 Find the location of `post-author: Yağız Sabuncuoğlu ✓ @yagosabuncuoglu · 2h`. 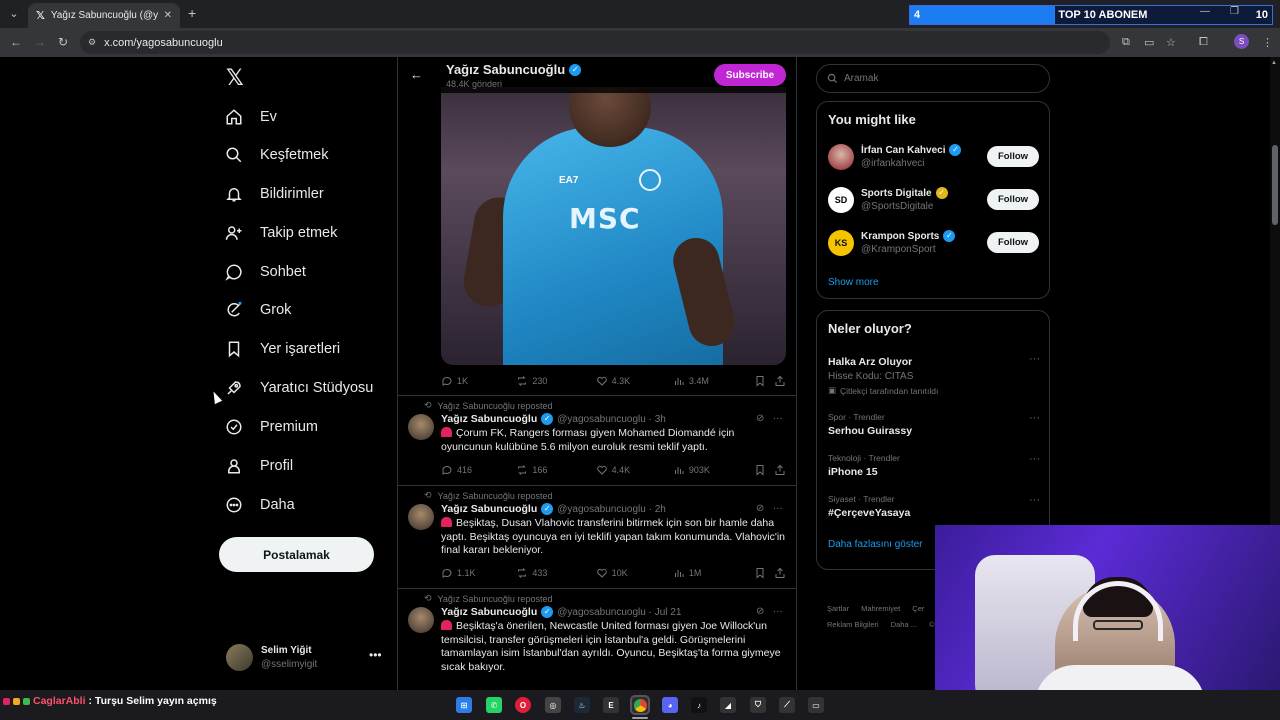

post-author: Yağız Sabuncuoğlu ✓ @yagosabuncuoglu · 2h is located at coordinates (553, 509).